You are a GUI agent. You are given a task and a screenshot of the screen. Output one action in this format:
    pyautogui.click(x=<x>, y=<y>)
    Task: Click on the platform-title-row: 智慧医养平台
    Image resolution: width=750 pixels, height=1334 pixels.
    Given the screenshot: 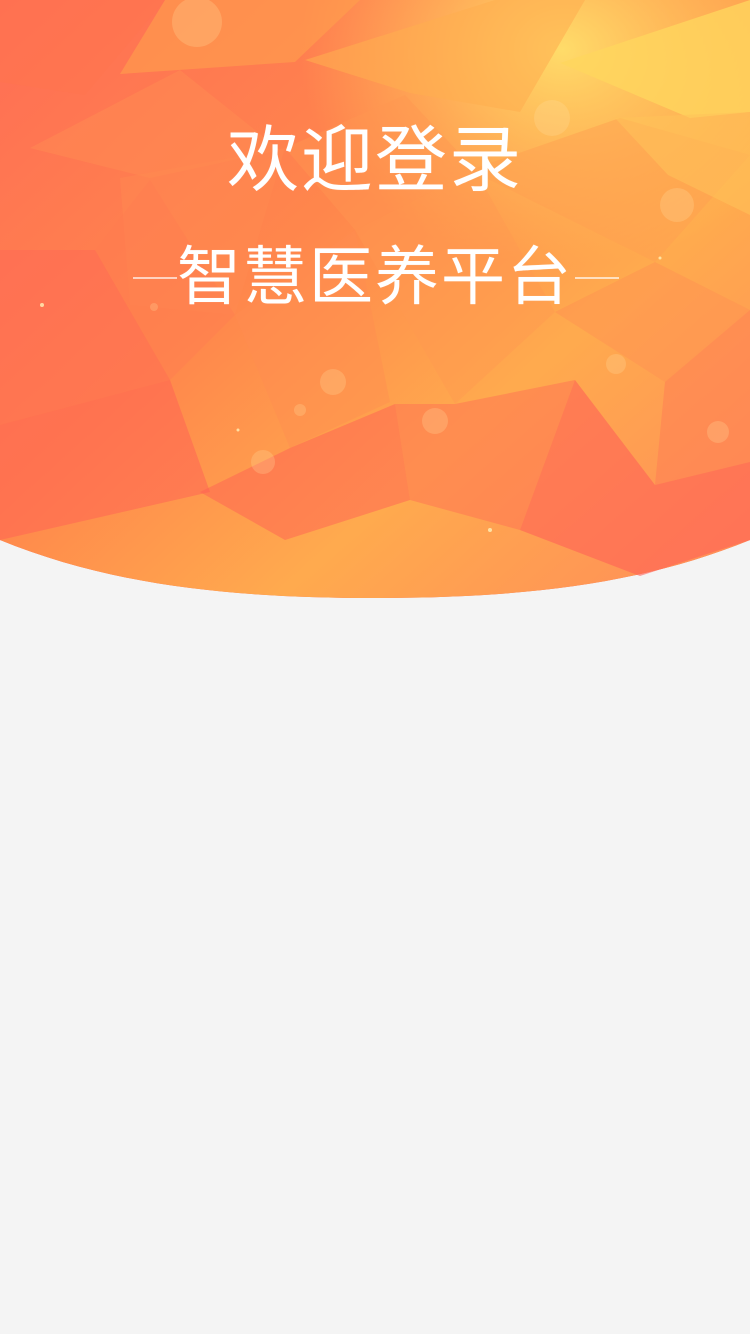 What is the action you would take?
    pyautogui.click(x=375, y=278)
    